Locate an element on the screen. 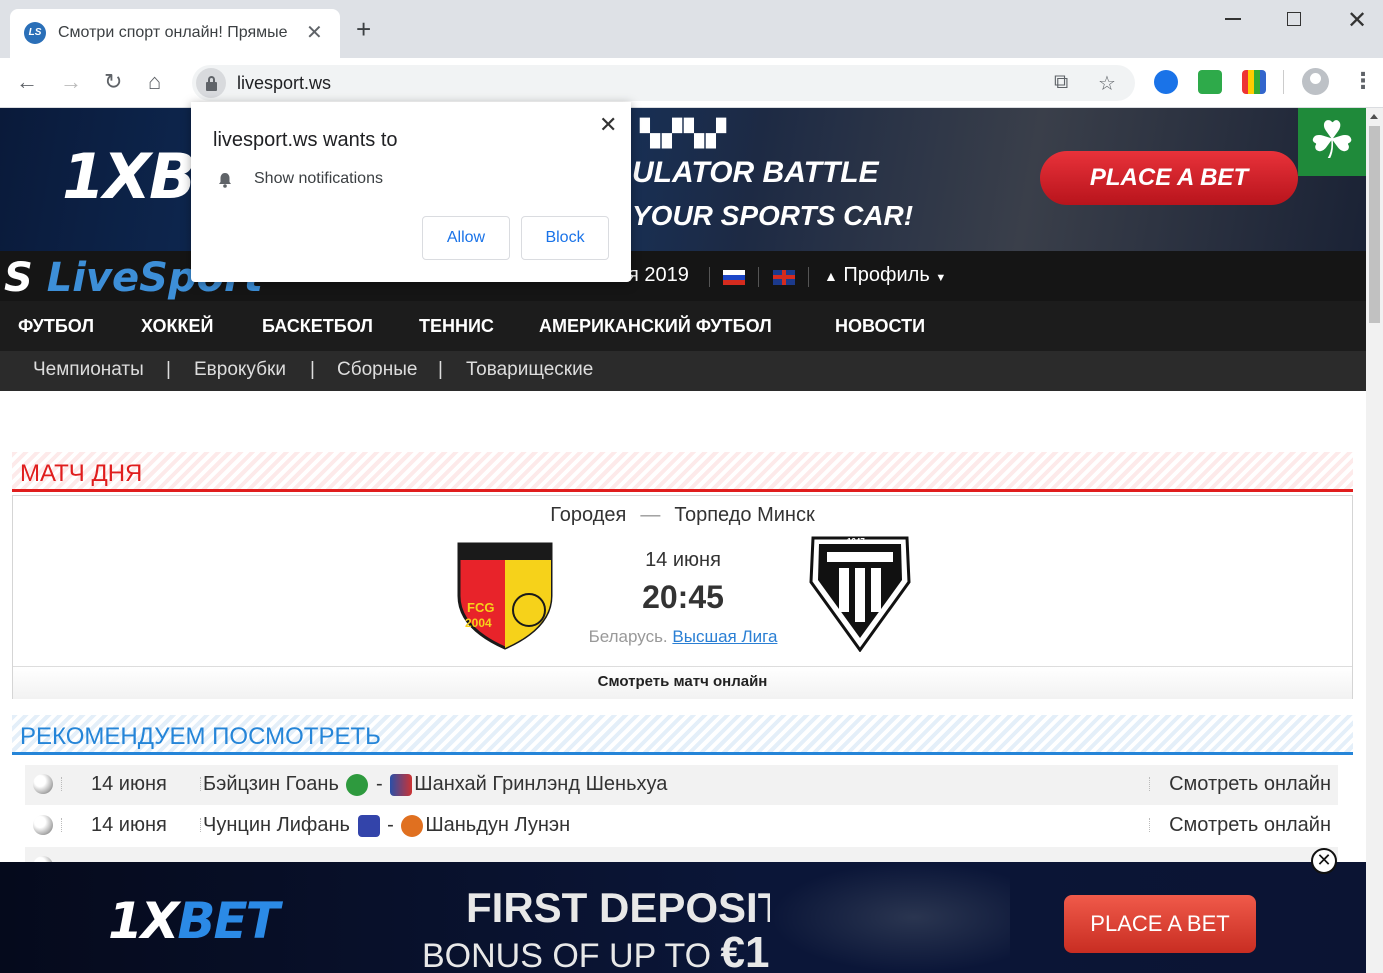 This screenshot has width=1383, height=973. home-crest-year: 2004 is located at coordinates (478, 623).